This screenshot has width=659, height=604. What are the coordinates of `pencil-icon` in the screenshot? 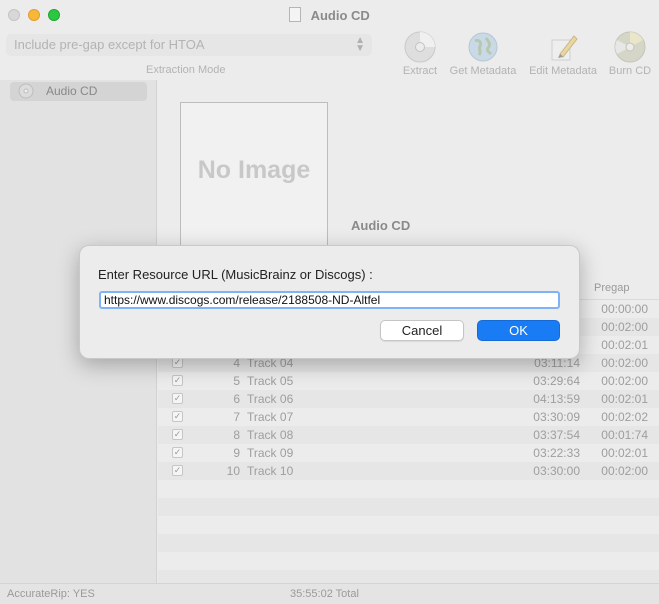 It's located at (564, 48).